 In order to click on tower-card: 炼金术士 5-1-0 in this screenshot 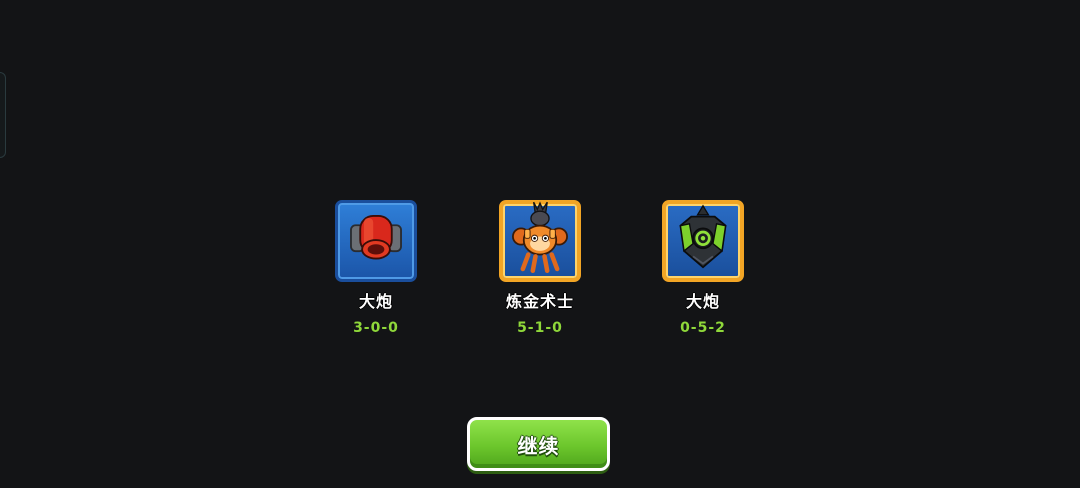, I will do `click(540, 268)`.